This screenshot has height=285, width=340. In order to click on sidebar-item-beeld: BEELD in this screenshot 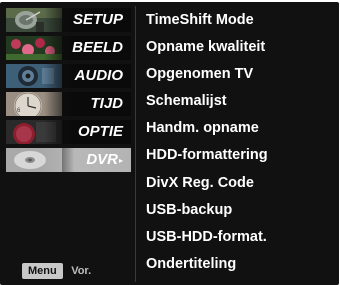, I will do `click(68, 48)`.